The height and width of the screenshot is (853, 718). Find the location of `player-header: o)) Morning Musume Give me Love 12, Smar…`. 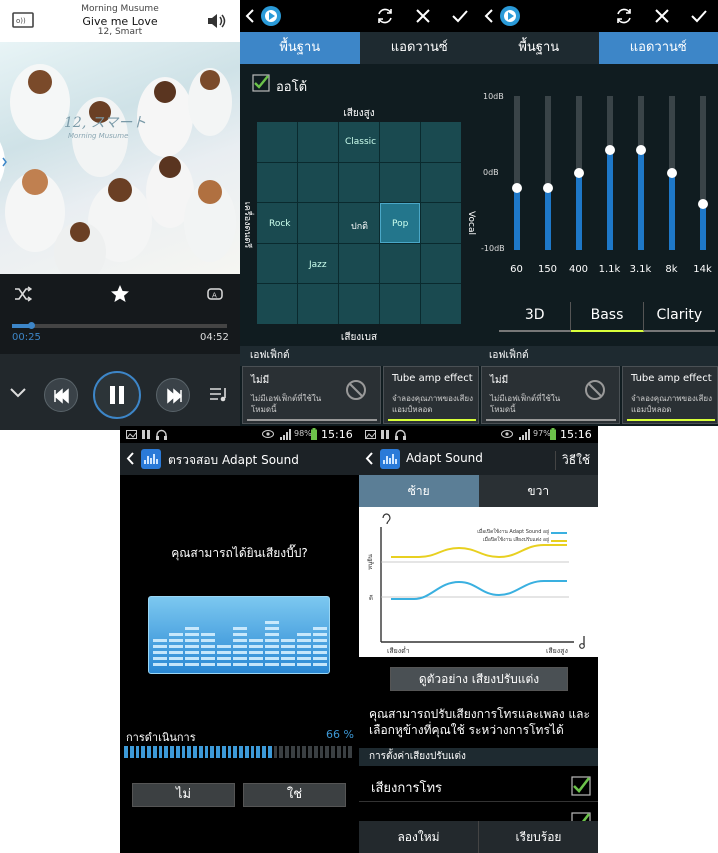

player-header: o)) Morning Musume Give me Love 12, Smar… is located at coordinates (120, 21).